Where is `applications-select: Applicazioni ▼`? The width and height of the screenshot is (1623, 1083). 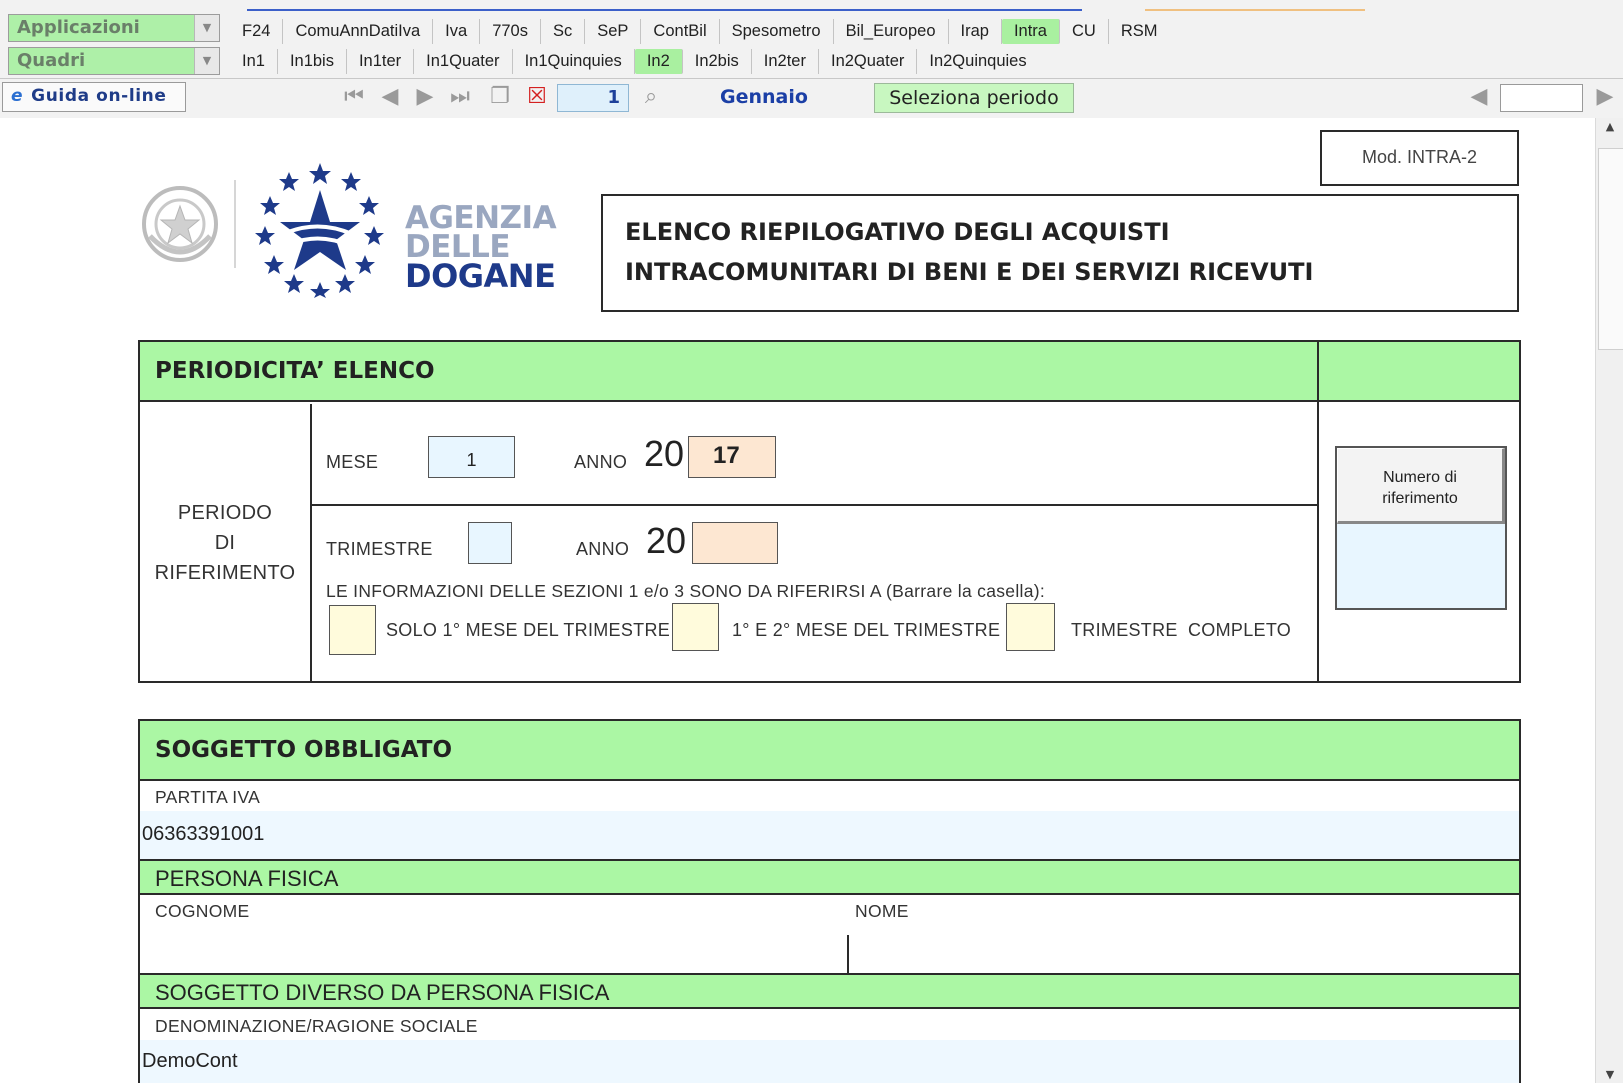 applications-select: Applicazioni ▼ is located at coordinates (114, 28).